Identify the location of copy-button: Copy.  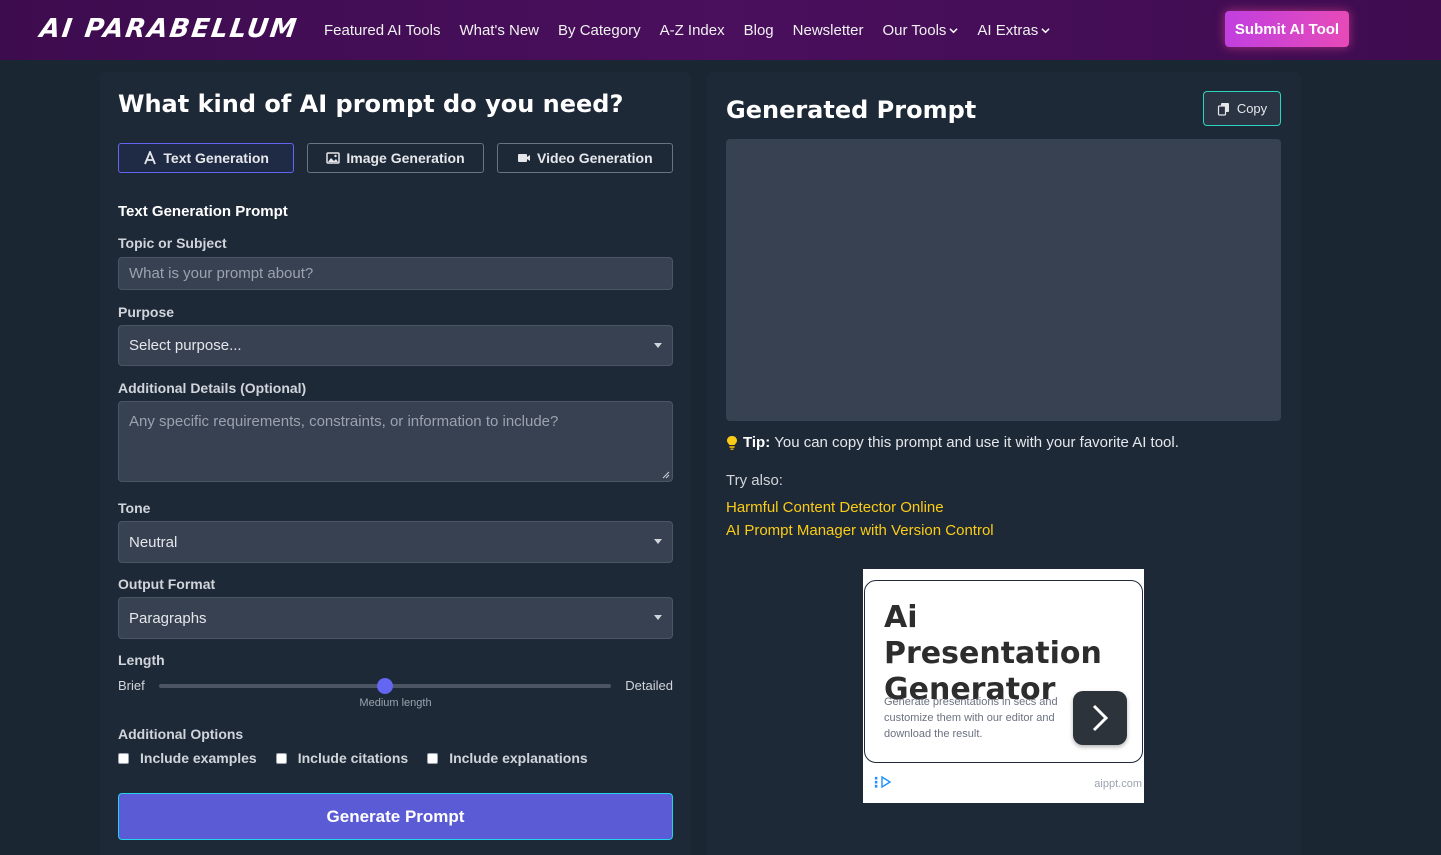
(1242, 108).